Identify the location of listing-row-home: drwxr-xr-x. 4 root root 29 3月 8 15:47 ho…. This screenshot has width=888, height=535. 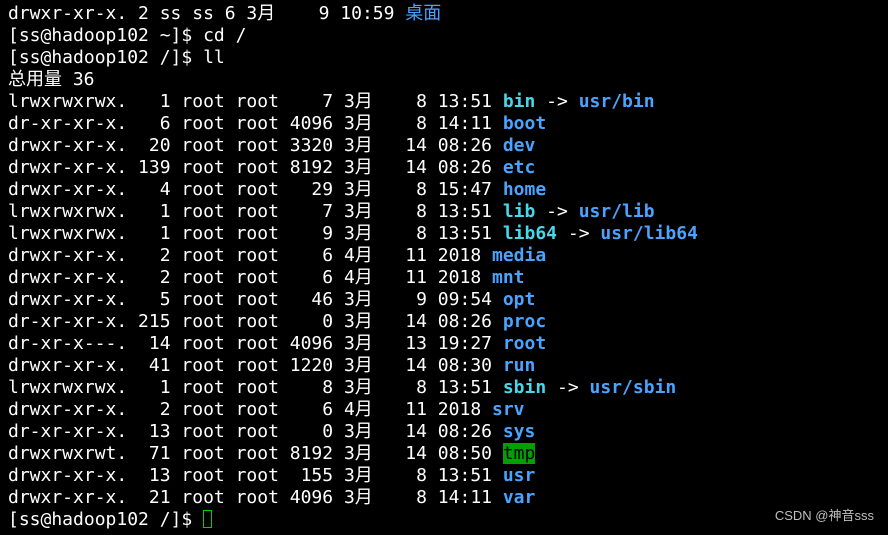
(448, 190).